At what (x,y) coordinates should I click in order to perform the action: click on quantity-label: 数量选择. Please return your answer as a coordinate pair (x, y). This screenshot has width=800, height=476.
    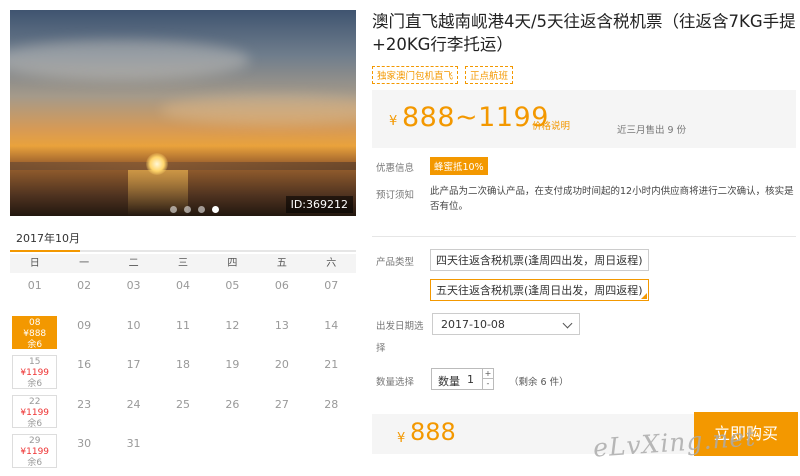
    Looking at the image, I should click on (395, 382).